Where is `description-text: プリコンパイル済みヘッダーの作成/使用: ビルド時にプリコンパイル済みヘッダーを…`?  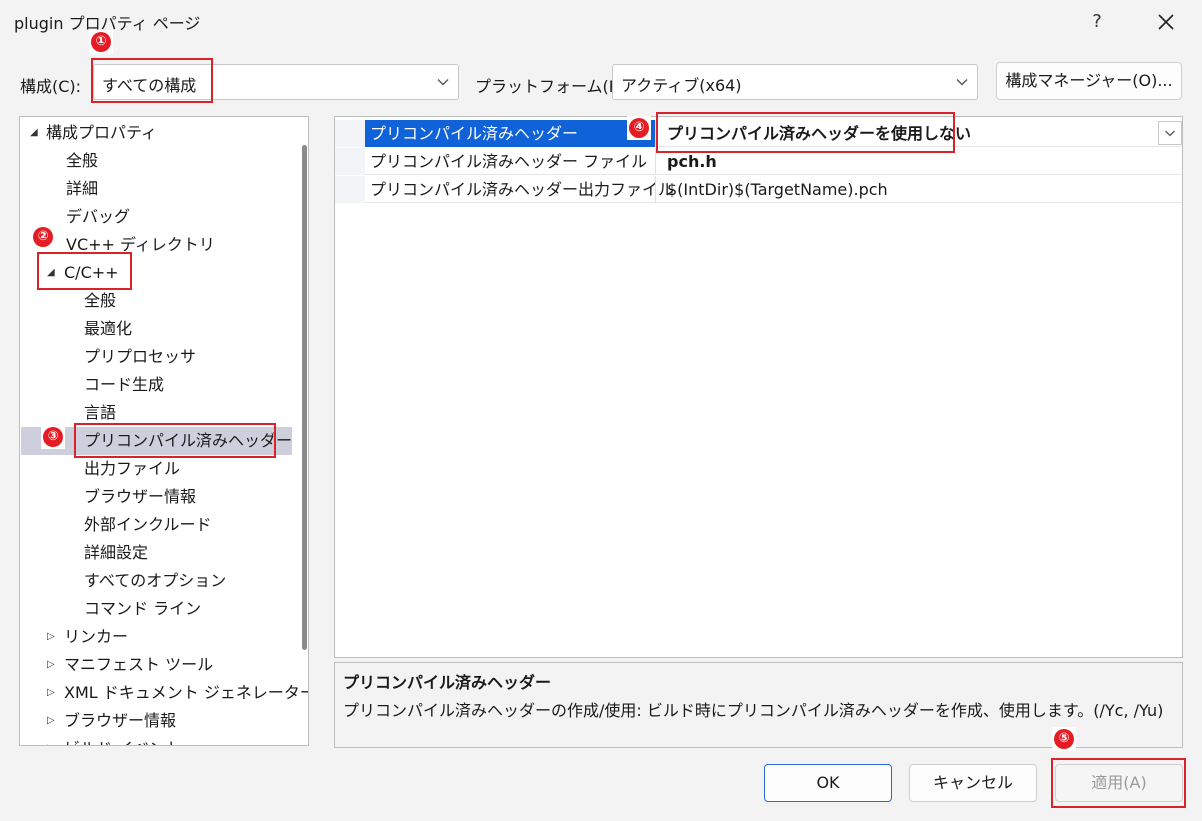 description-text: プリコンパイル済みヘッダーの作成/使用: ビルド時にプリコンパイル済みヘッダーを… is located at coordinates (753, 710).